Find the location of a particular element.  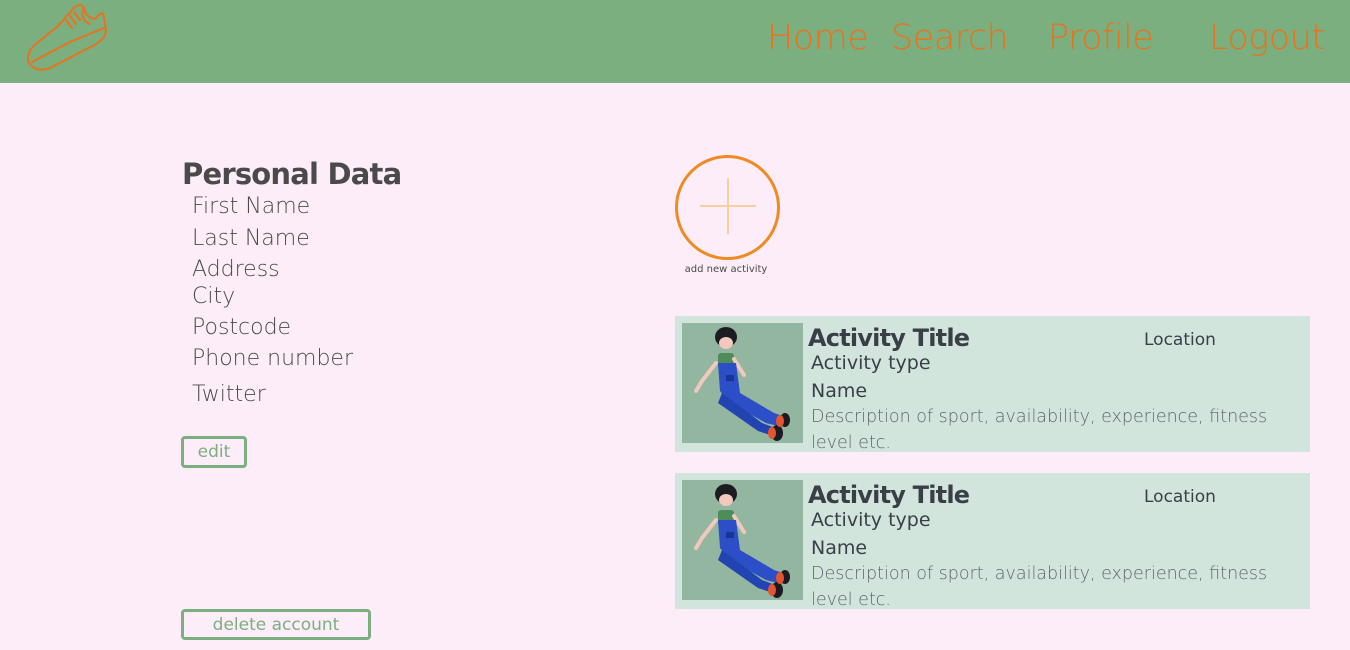

last-name-field: Last Name is located at coordinates (251, 238).